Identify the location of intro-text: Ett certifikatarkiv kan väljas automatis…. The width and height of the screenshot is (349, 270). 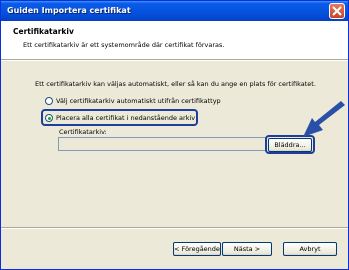
(175, 84).